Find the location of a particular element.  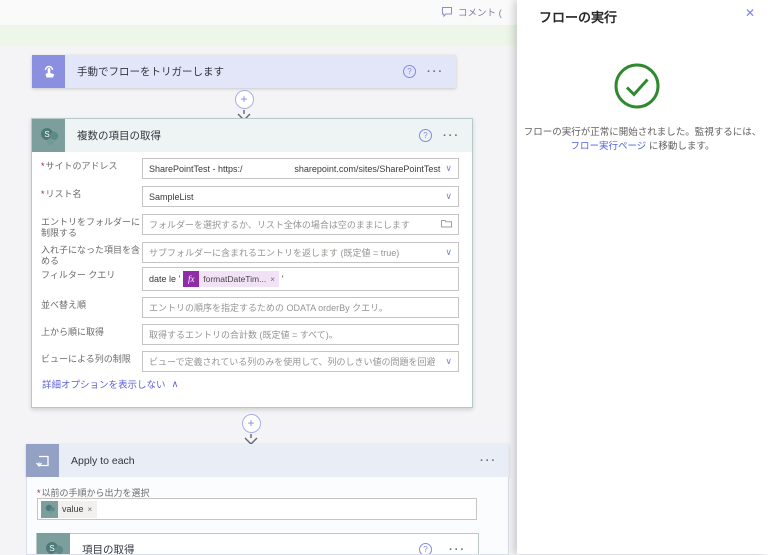

folder-picker-icon is located at coordinates (444, 224).